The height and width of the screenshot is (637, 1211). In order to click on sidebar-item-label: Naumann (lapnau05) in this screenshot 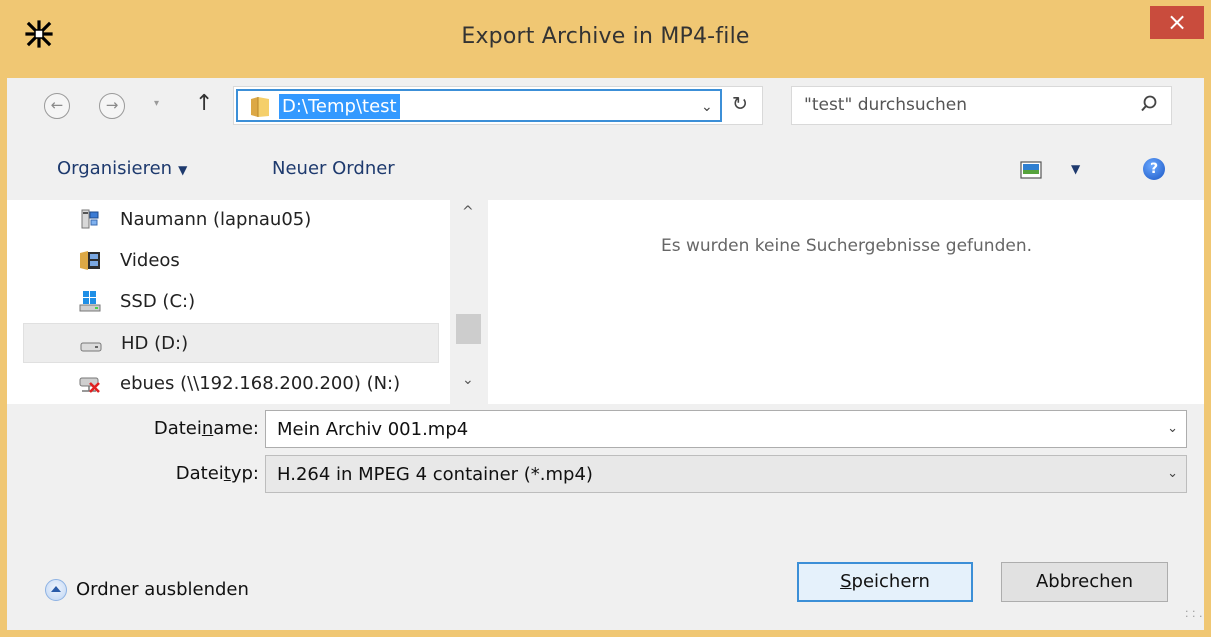, I will do `click(216, 219)`.